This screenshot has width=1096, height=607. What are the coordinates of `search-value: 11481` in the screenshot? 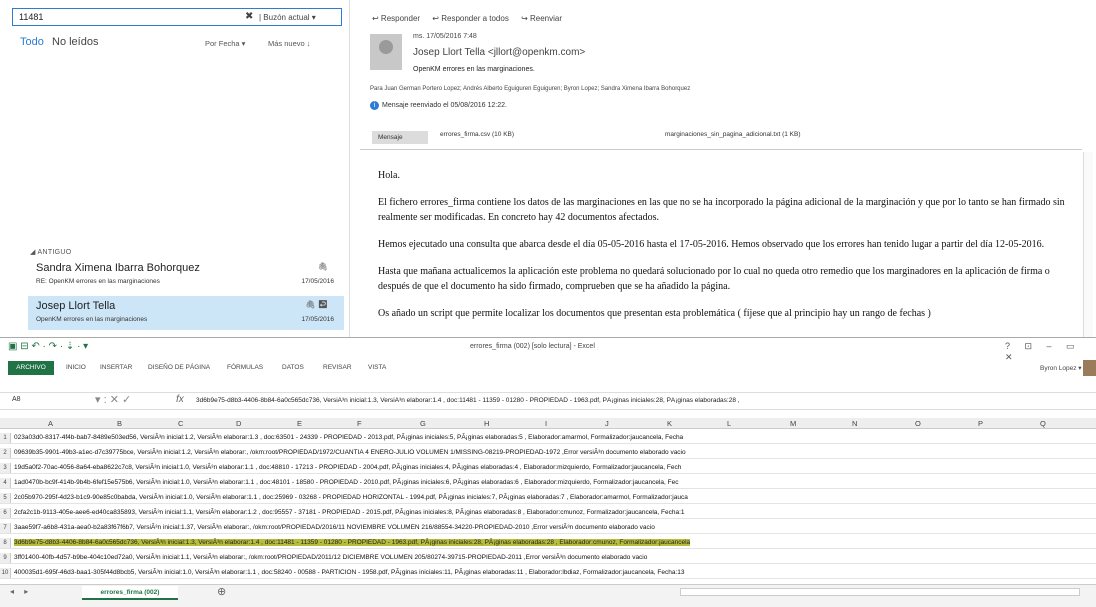 It's located at (31, 17).